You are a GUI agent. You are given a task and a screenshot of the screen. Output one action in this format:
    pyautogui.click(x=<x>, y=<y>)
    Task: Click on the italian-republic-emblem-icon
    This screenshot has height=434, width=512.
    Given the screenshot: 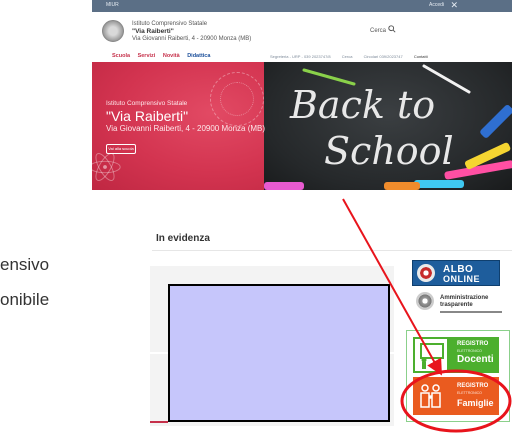 What is the action you would take?
    pyautogui.click(x=113, y=31)
    